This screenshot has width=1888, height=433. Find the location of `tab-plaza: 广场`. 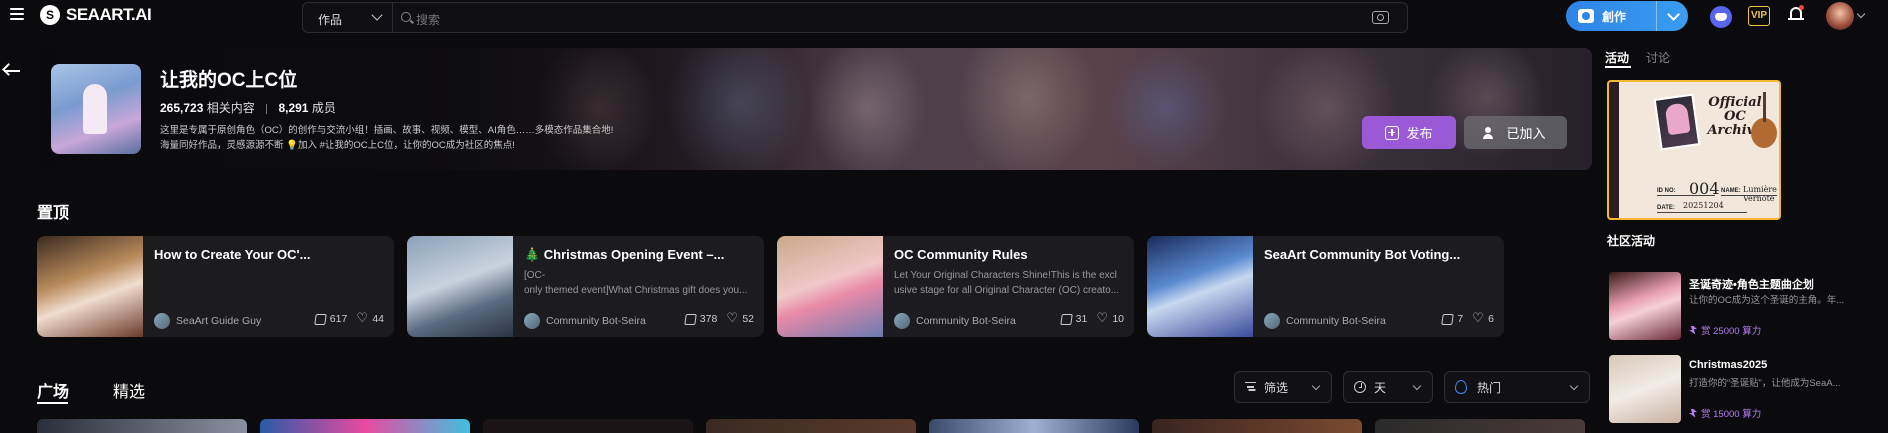

tab-plaza: 广场 is located at coordinates (53, 391).